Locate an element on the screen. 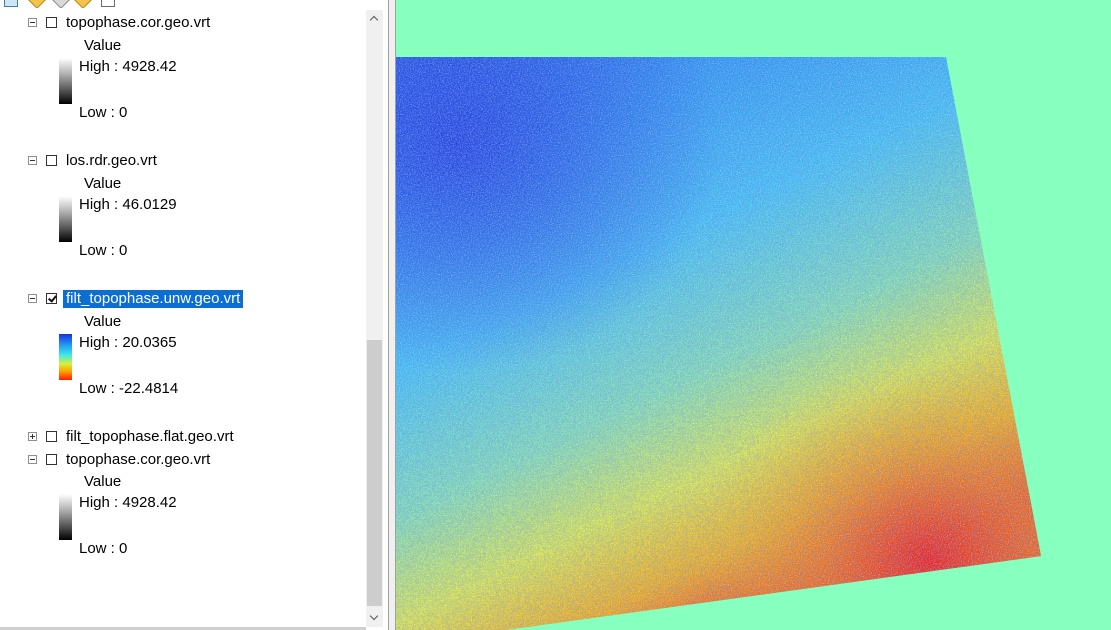 This screenshot has width=1111, height=630. layer-row: filt_topophase.flat.geo.vrt is located at coordinates (183, 437).